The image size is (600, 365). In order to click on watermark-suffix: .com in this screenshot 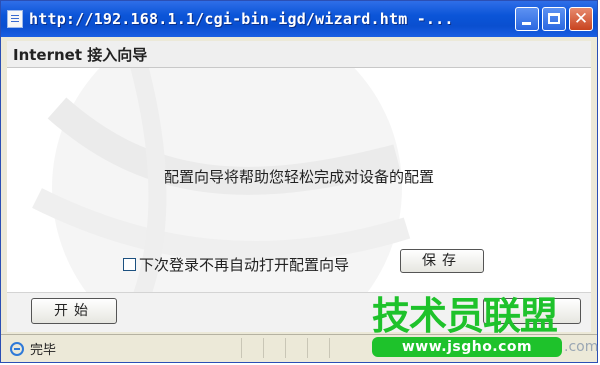, I will do `click(581, 347)`.